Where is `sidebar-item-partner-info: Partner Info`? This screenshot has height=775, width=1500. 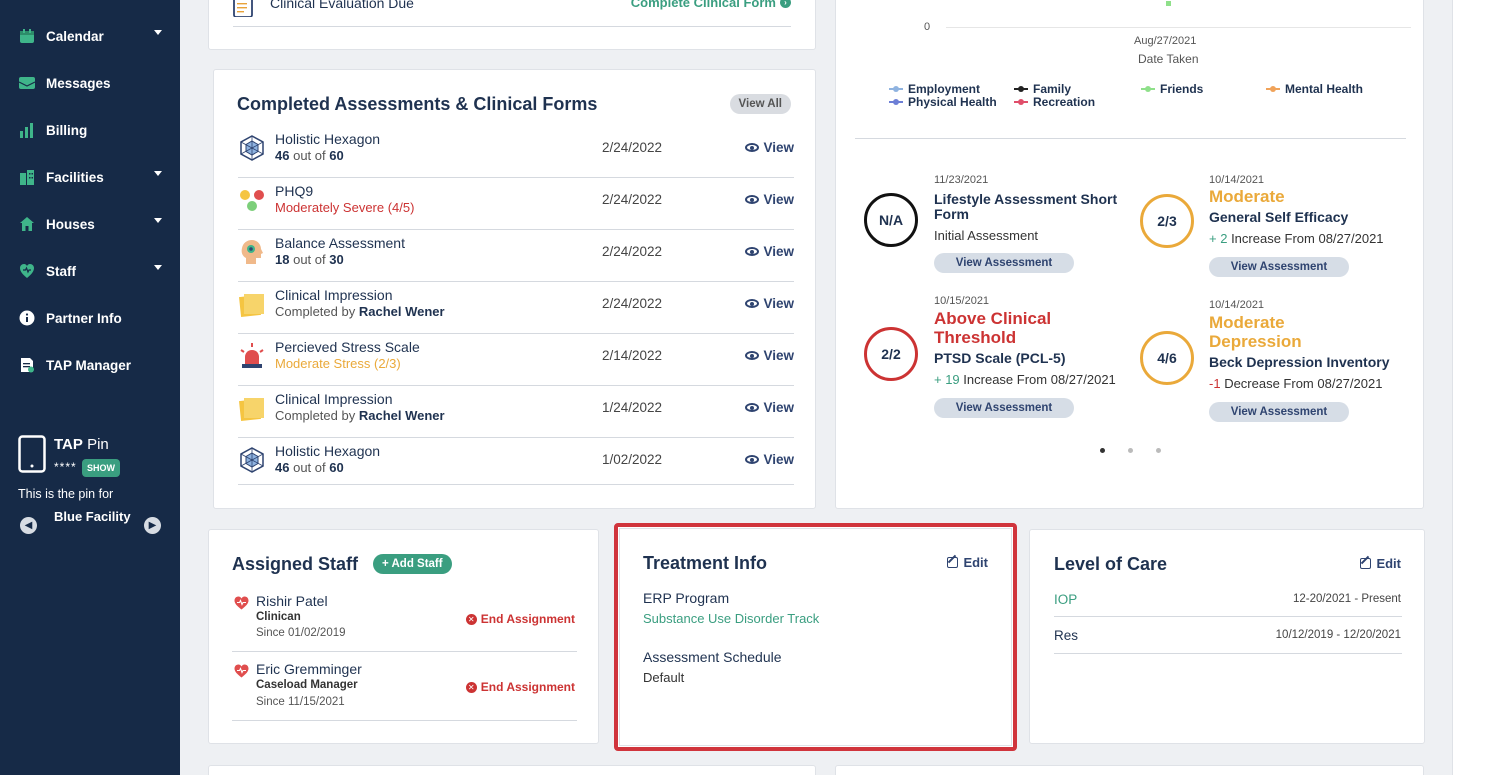 sidebar-item-partner-info: Partner Info is located at coordinates (93, 318).